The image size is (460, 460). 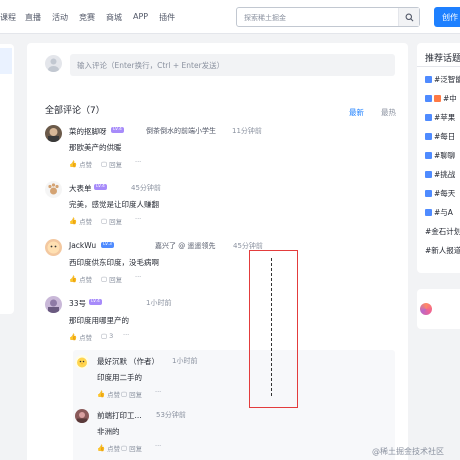 What do you see at coordinates (80, 188) in the screenshot?
I see `comment-author: 大表单` at bounding box center [80, 188].